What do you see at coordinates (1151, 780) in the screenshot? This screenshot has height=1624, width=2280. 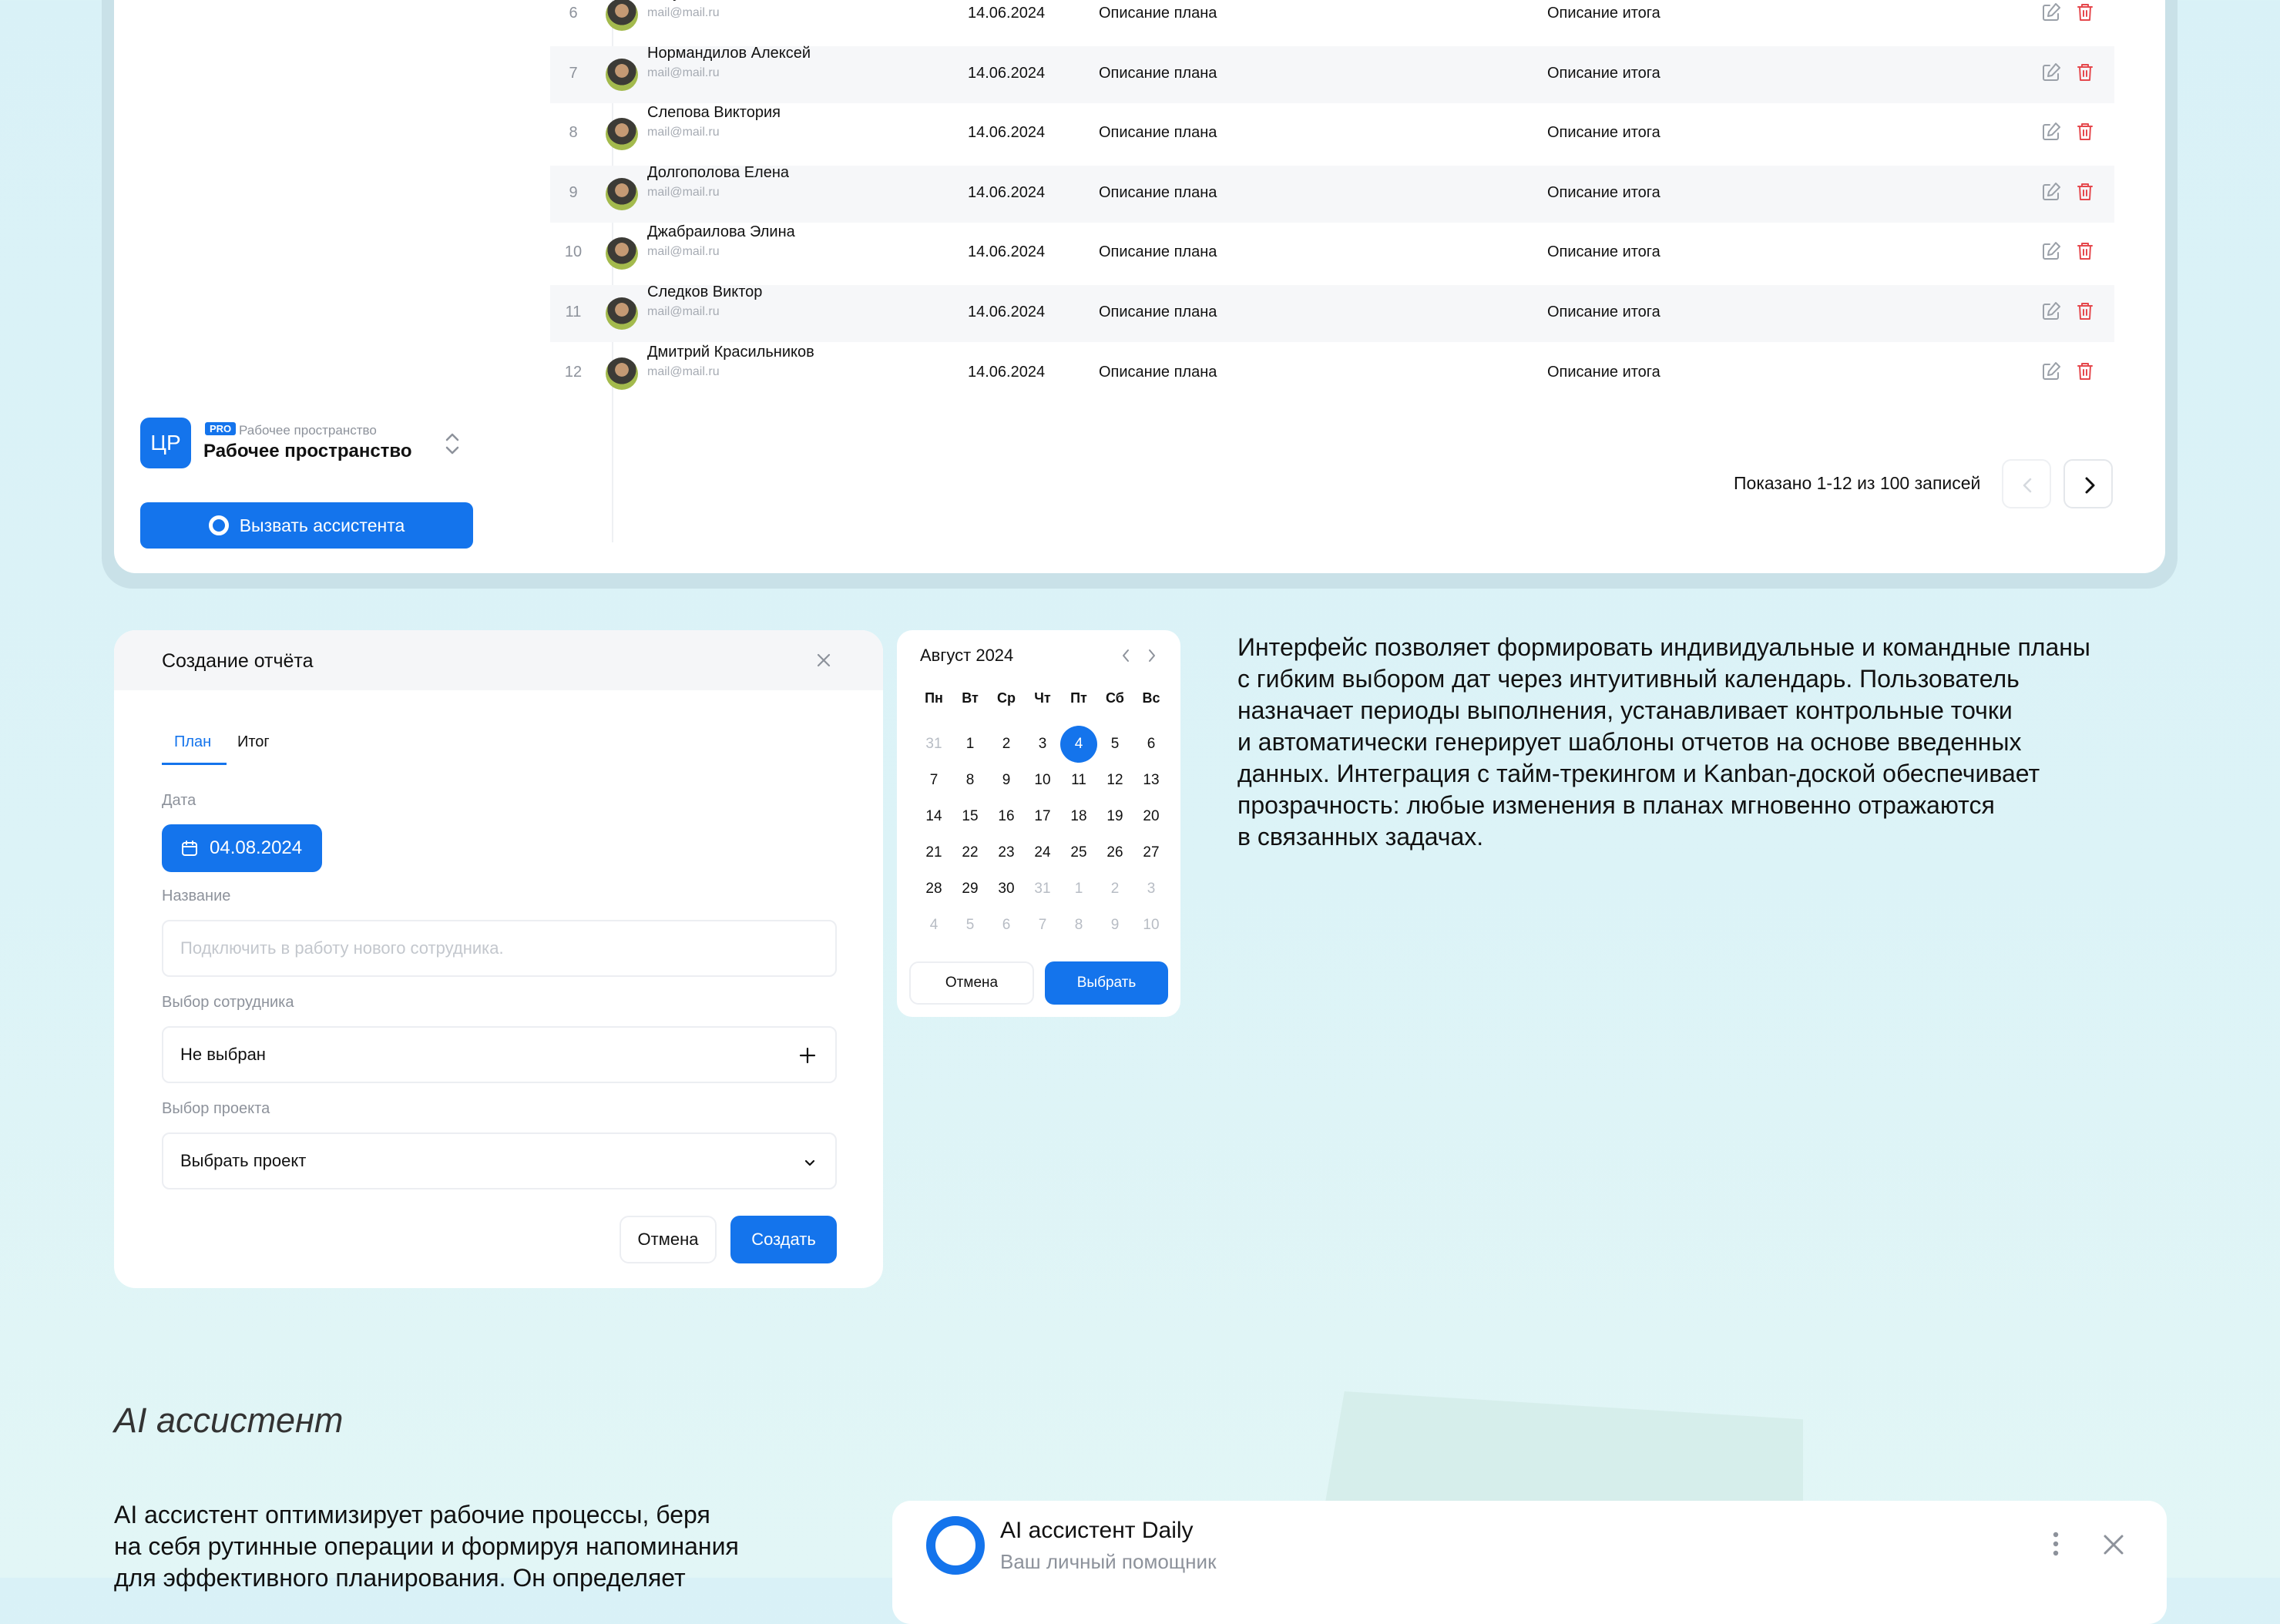 I see `calendar-day: 13` at bounding box center [1151, 780].